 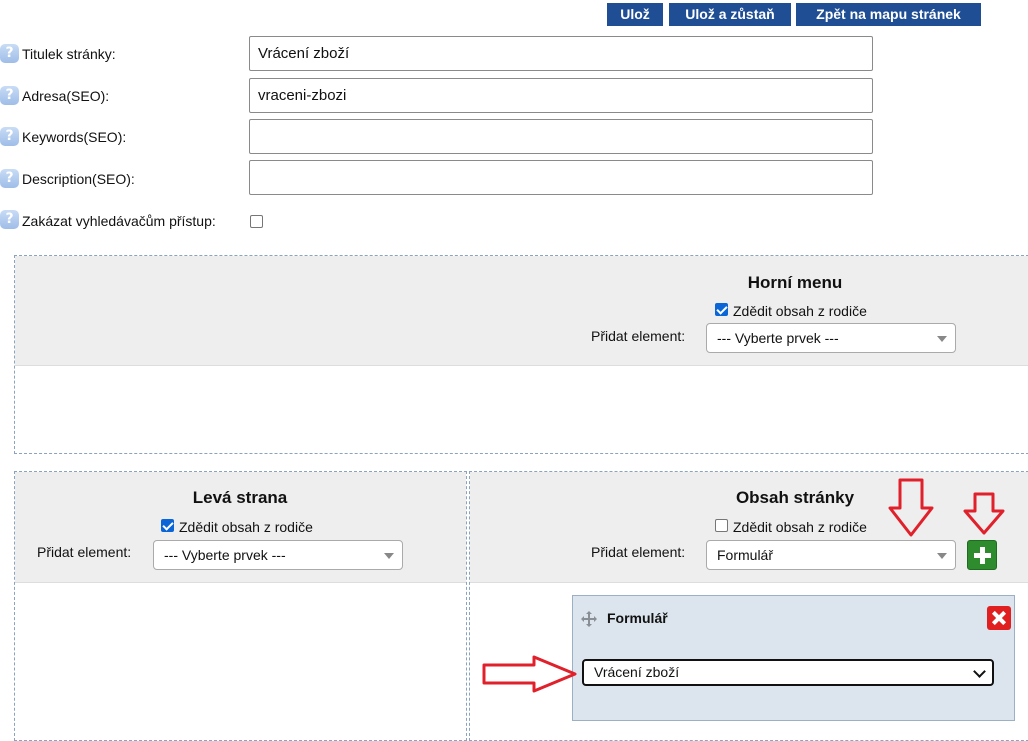 I want to click on page-content-inherit-label: Zdědit obsah z rodiče, so click(x=800, y=527).